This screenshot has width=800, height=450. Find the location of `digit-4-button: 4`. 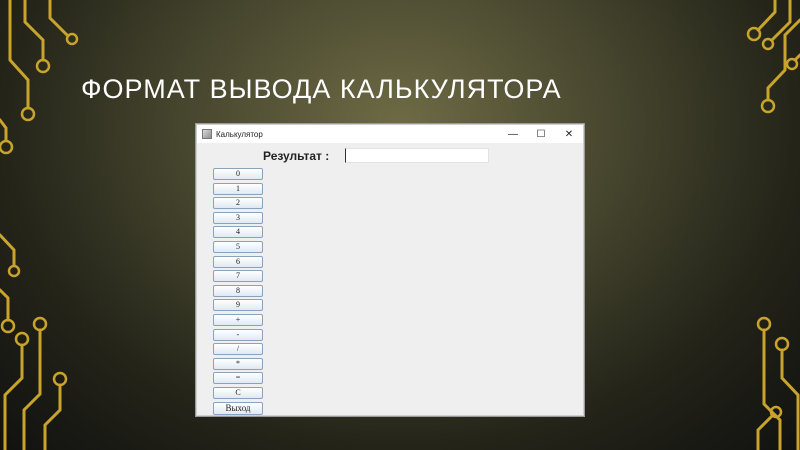

digit-4-button: 4 is located at coordinates (238, 232).